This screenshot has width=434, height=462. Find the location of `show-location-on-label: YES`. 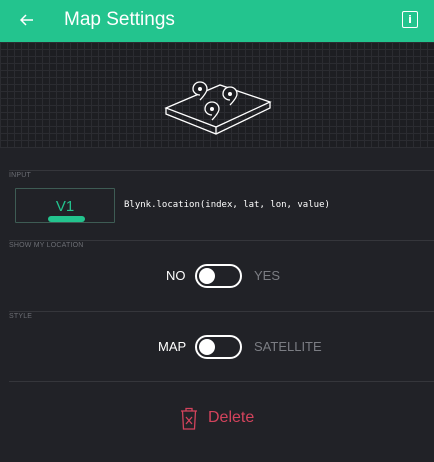

show-location-on-label: YES is located at coordinates (267, 275).